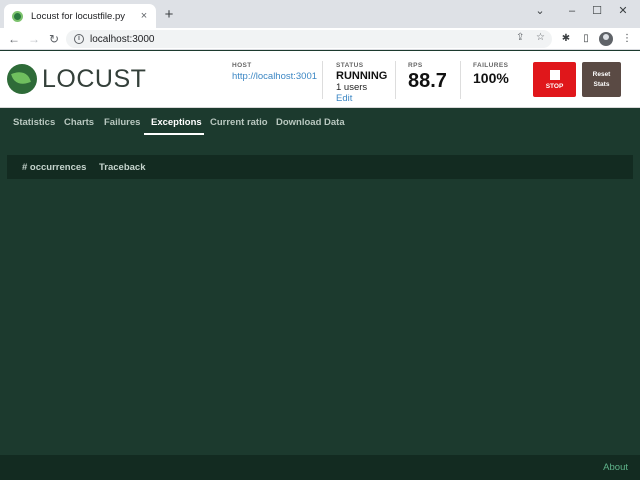 This screenshot has width=640, height=480. I want to click on profile-avatar-icon, so click(606, 39).